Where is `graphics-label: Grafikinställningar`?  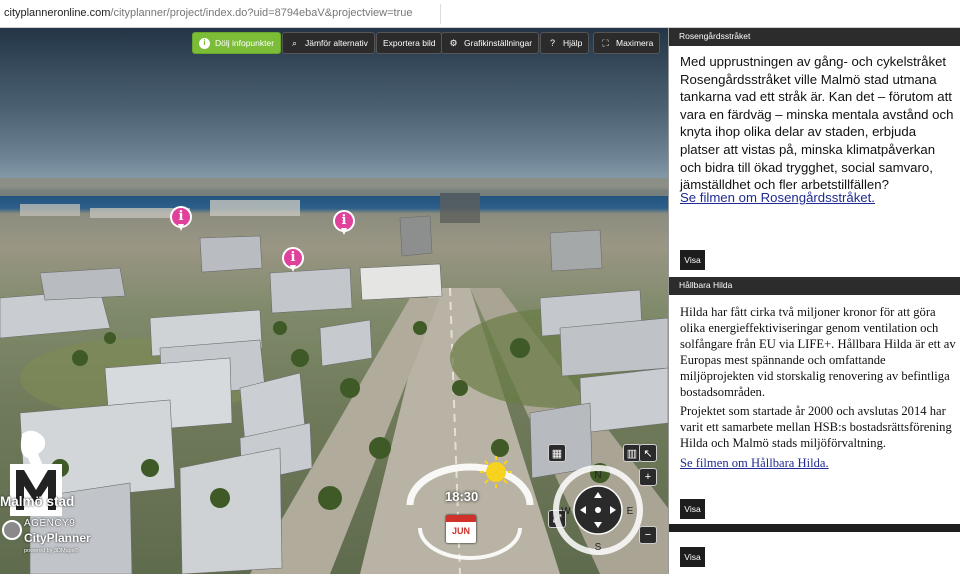 graphics-label: Grafikinställningar is located at coordinates (498, 43).